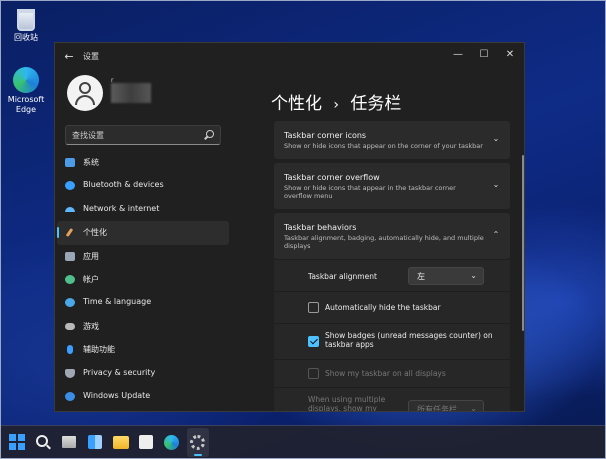  I want to click on shield-icon, so click(70, 373).